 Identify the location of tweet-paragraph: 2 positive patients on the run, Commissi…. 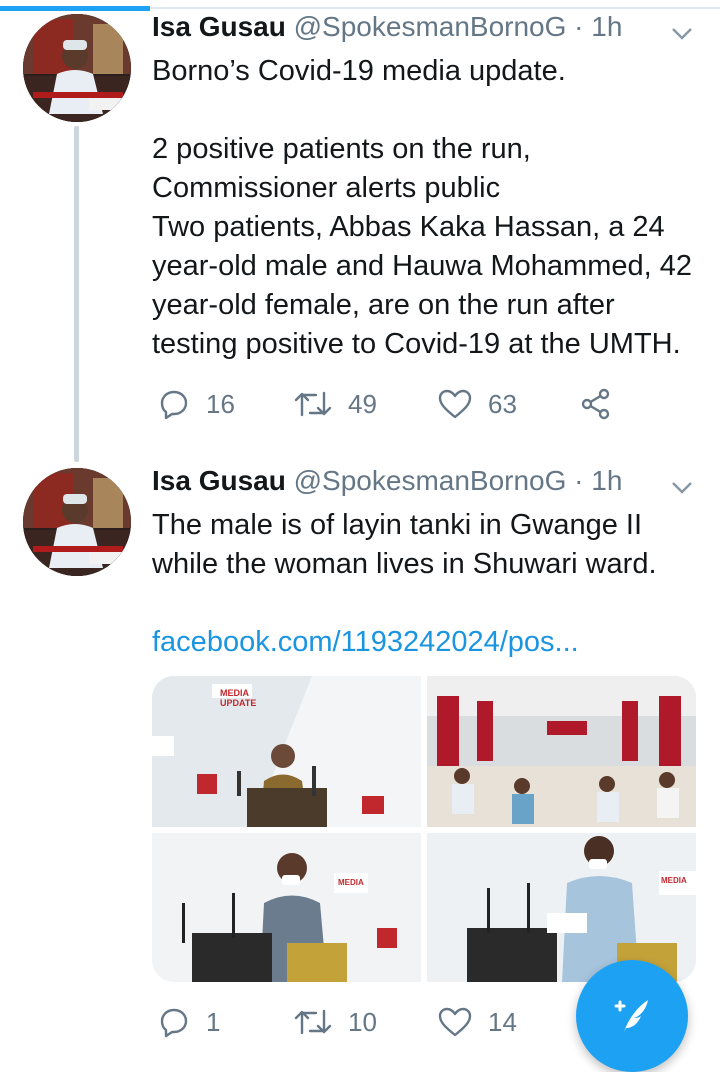
(341, 168).